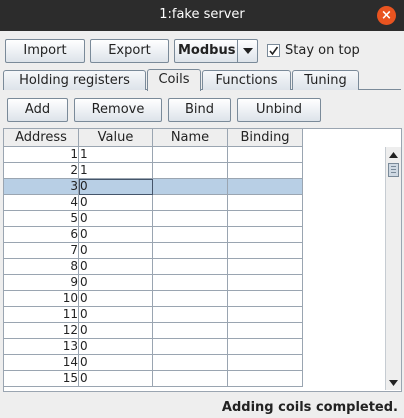 This screenshot has height=418, width=404. What do you see at coordinates (41, 331) in the screenshot?
I see `address-cell: 12` at bounding box center [41, 331].